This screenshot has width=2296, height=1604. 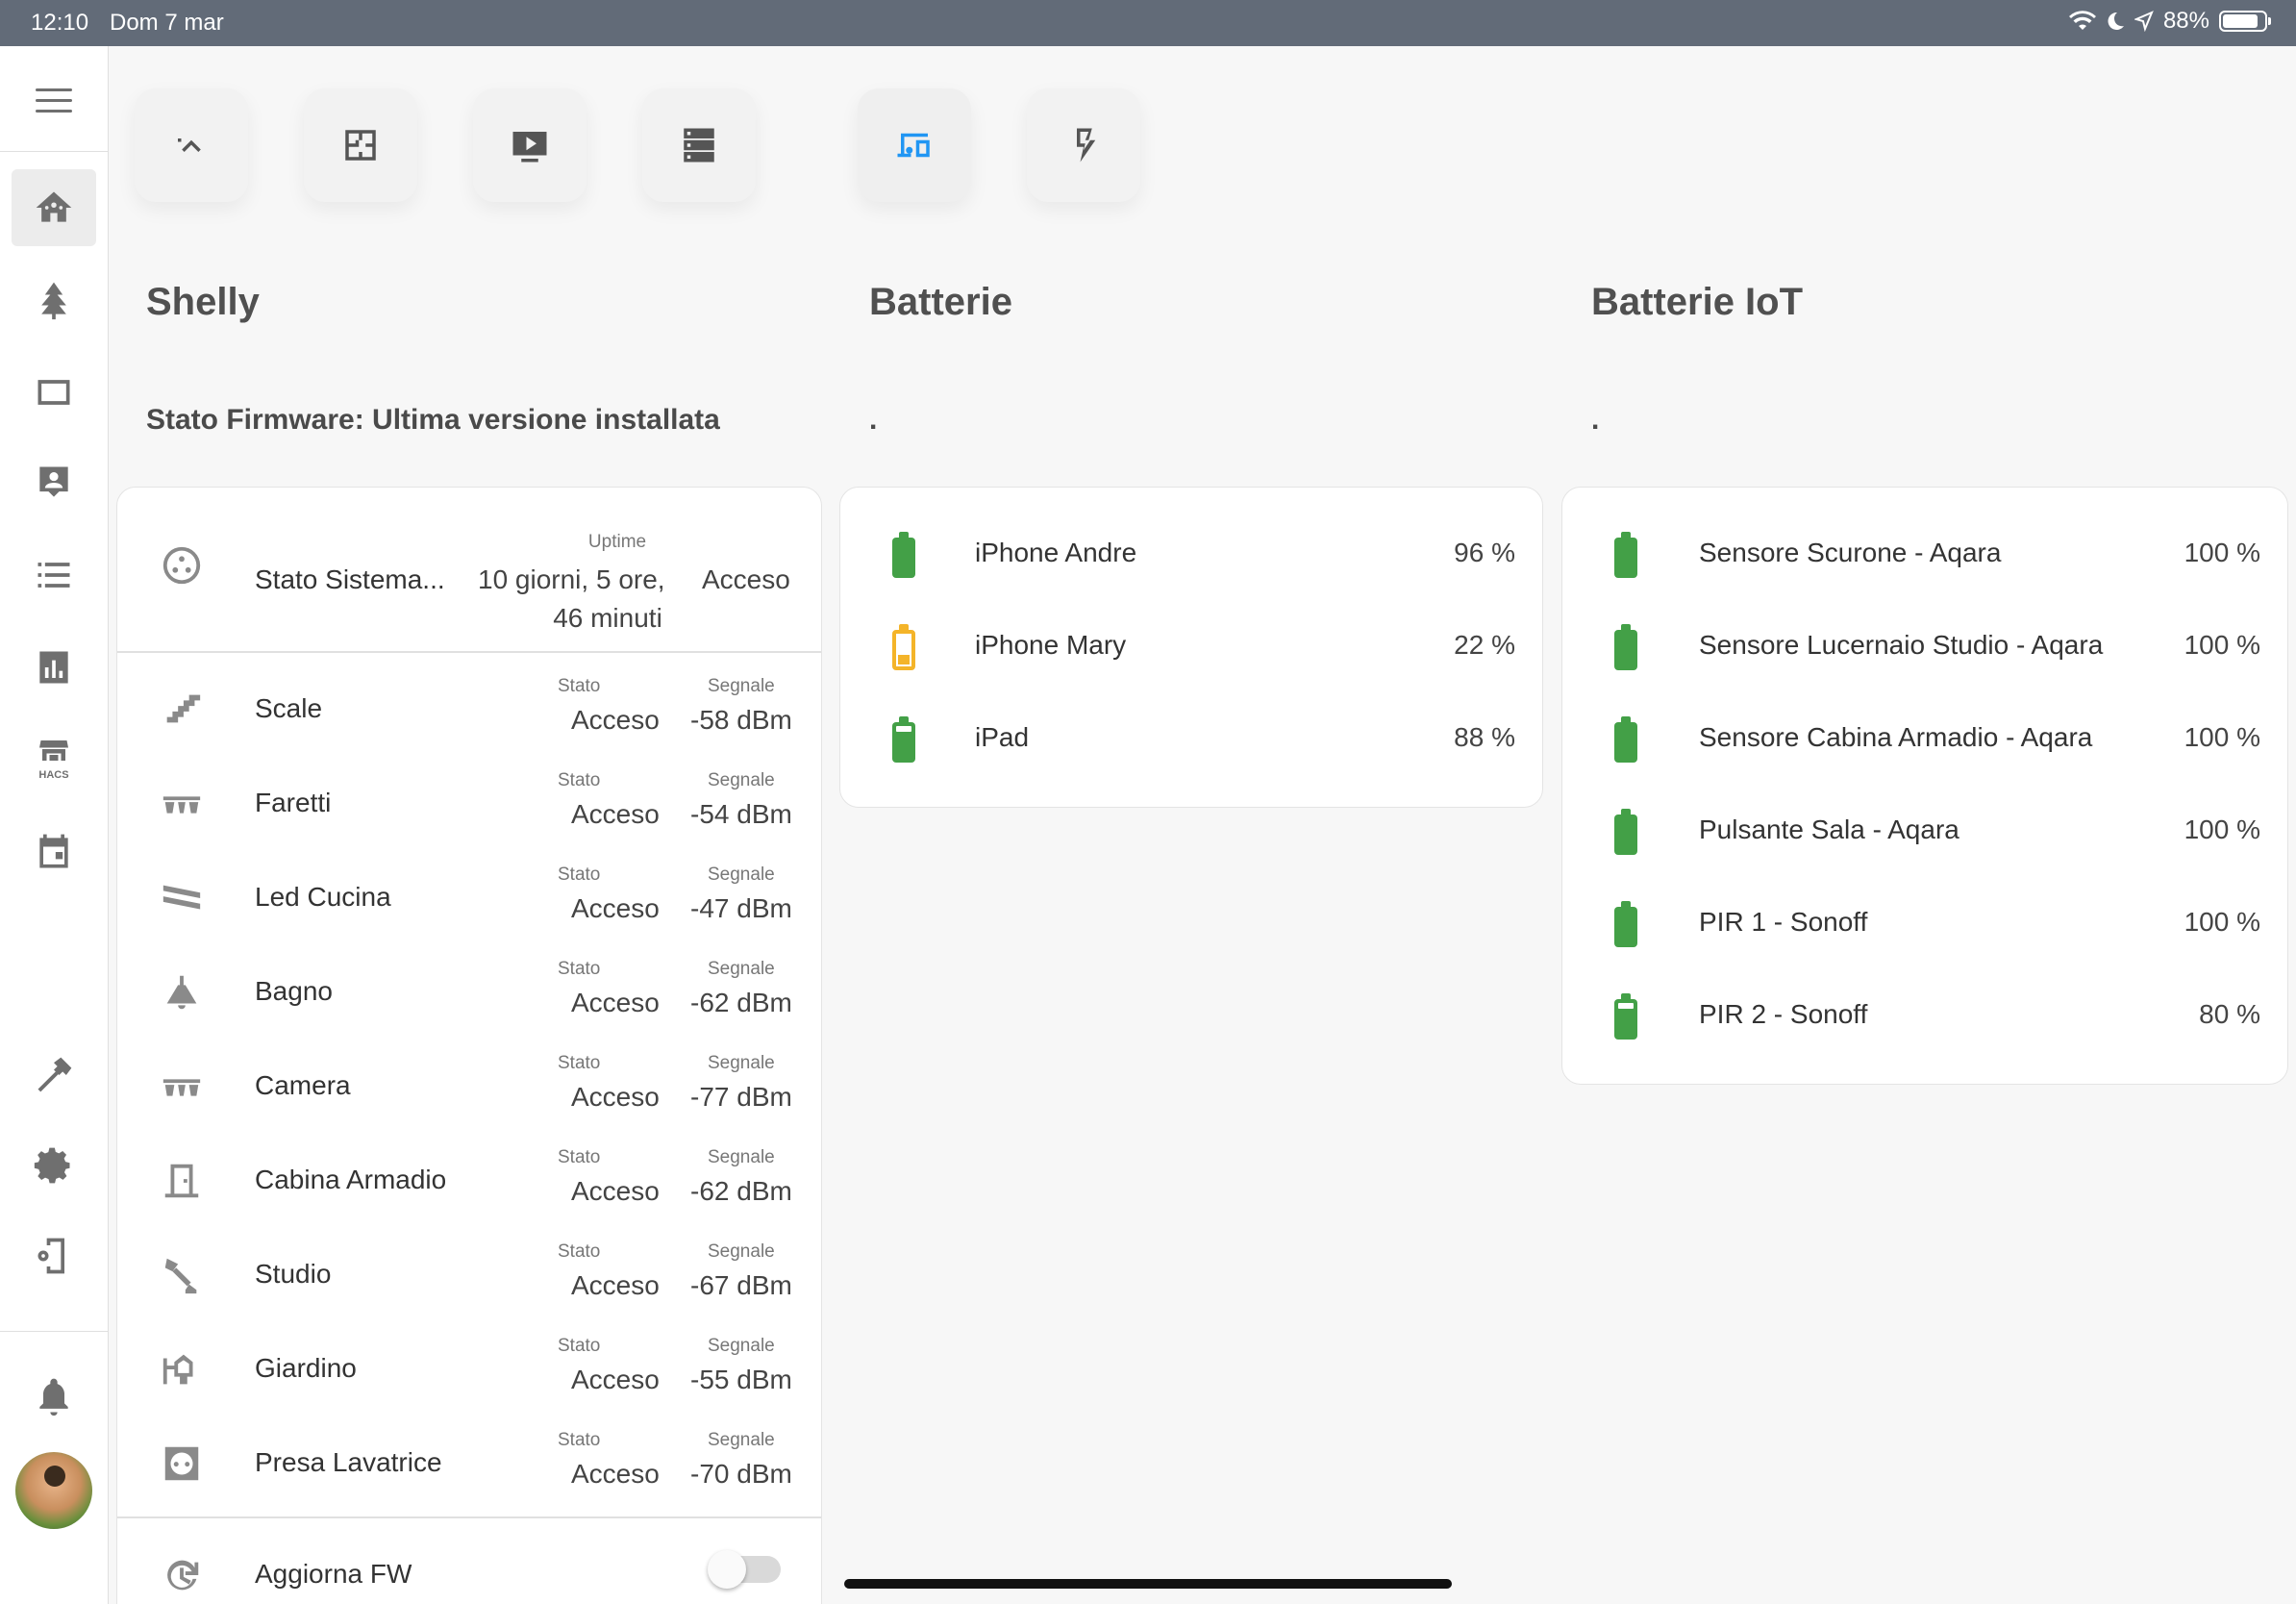 What do you see at coordinates (1925, 649) in the screenshot?
I see `iot-battery-row: Sensore Lucernaio Studio - Aqara 100 %` at bounding box center [1925, 649].